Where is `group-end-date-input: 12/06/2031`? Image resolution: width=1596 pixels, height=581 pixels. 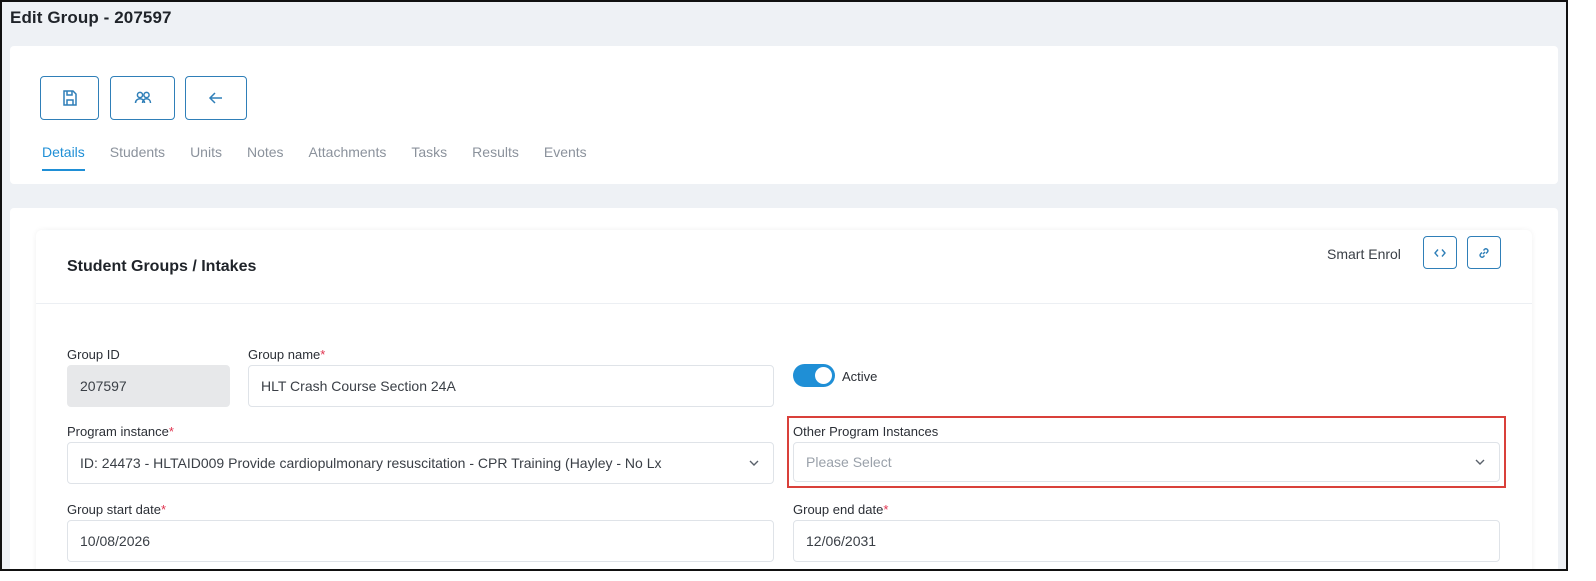
group-end-date-input: 12/06/2031 is located at coordinates (1146, 541).